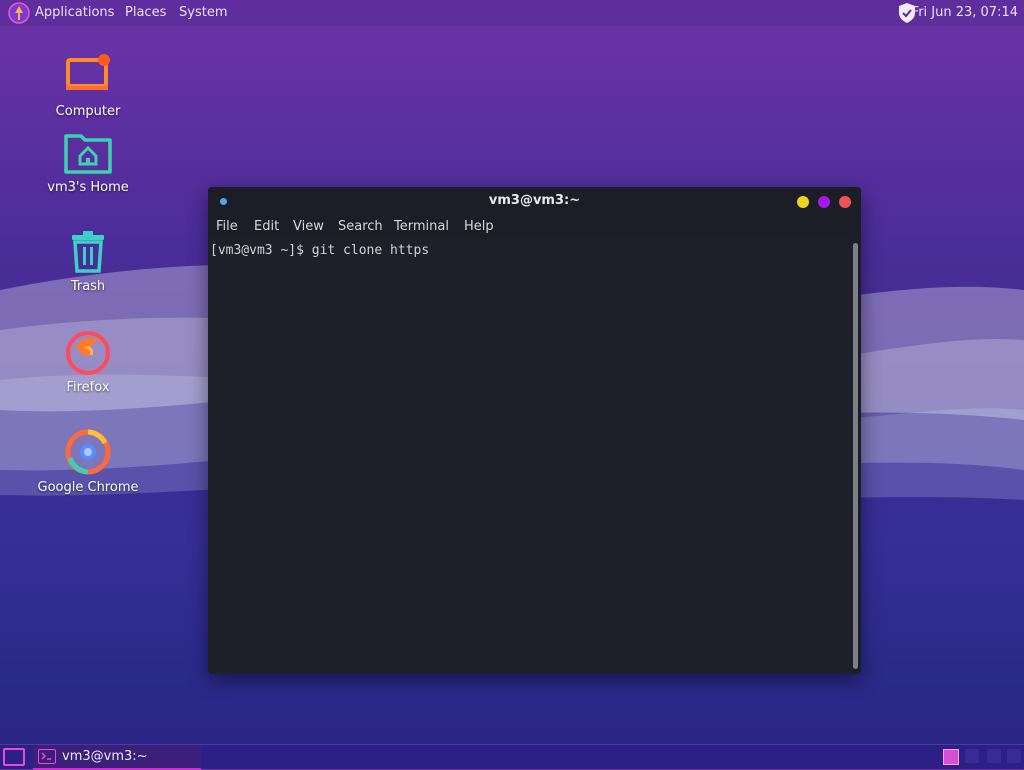  What do you see at coordinates (74, 12) in the screenshot?
I see `applications-menu: Applications` at bounding box center [74, 12].